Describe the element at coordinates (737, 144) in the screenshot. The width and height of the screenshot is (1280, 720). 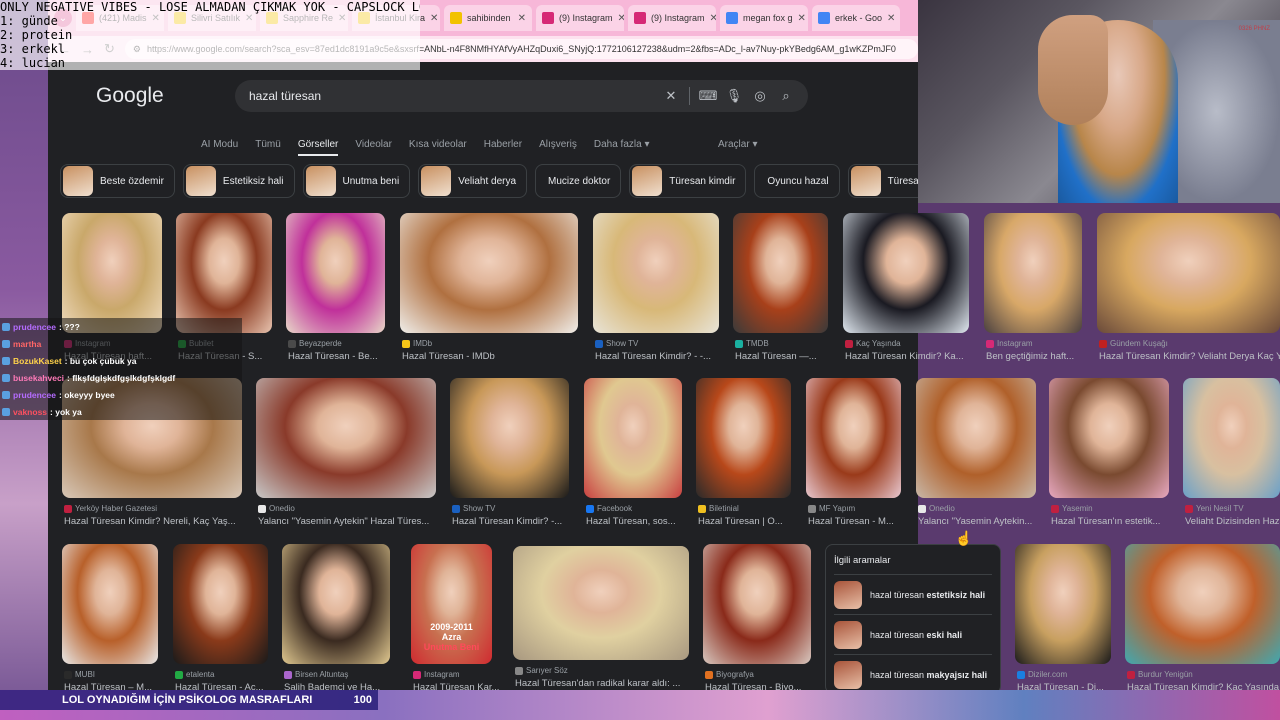
I see `tools-menu: Araçlar ▾` at that location.